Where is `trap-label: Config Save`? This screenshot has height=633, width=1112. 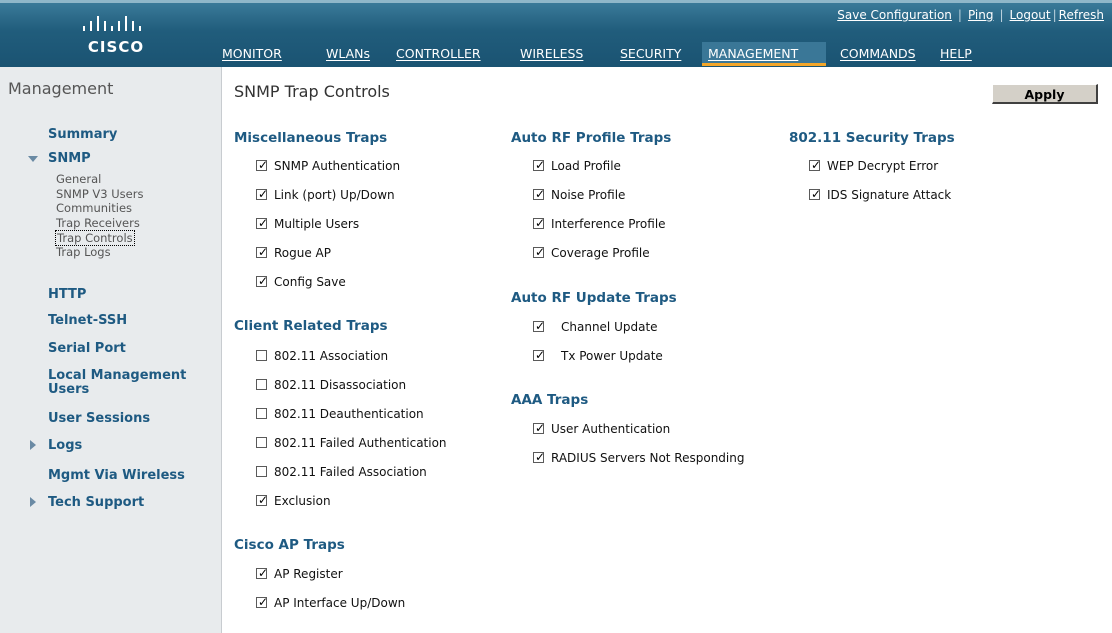
trap-label: Config Save is located at coordinates (310, 282).